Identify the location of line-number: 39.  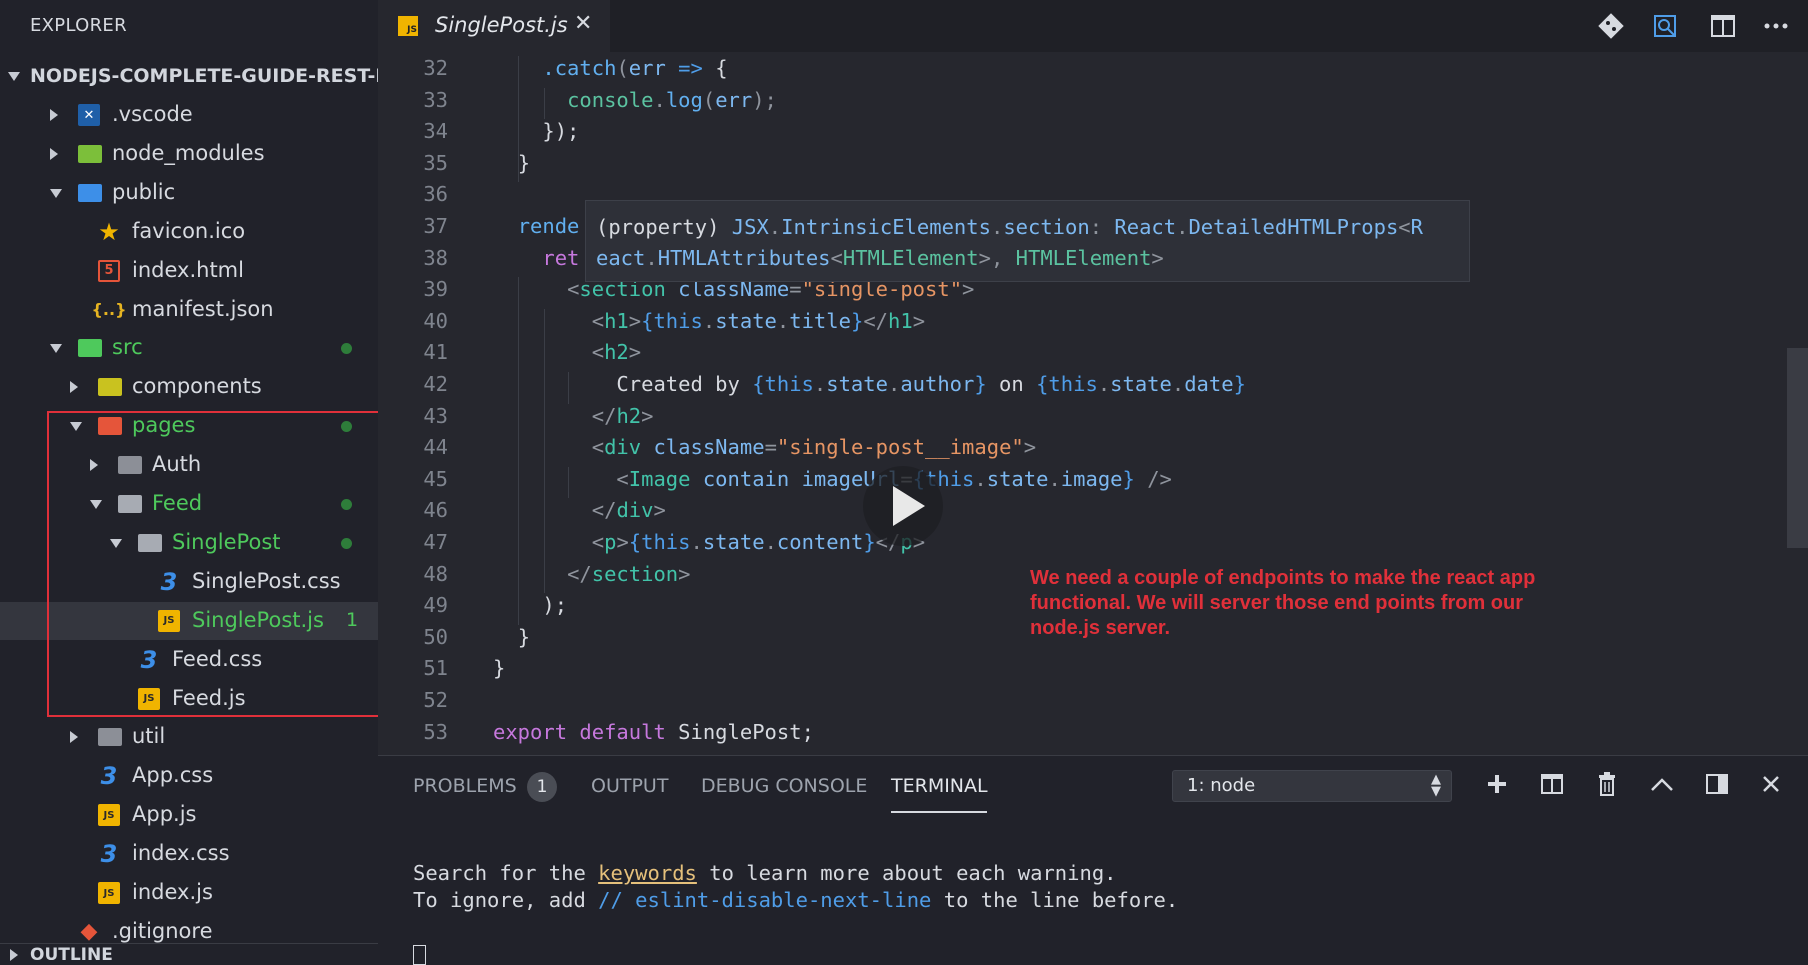
(435, 289).